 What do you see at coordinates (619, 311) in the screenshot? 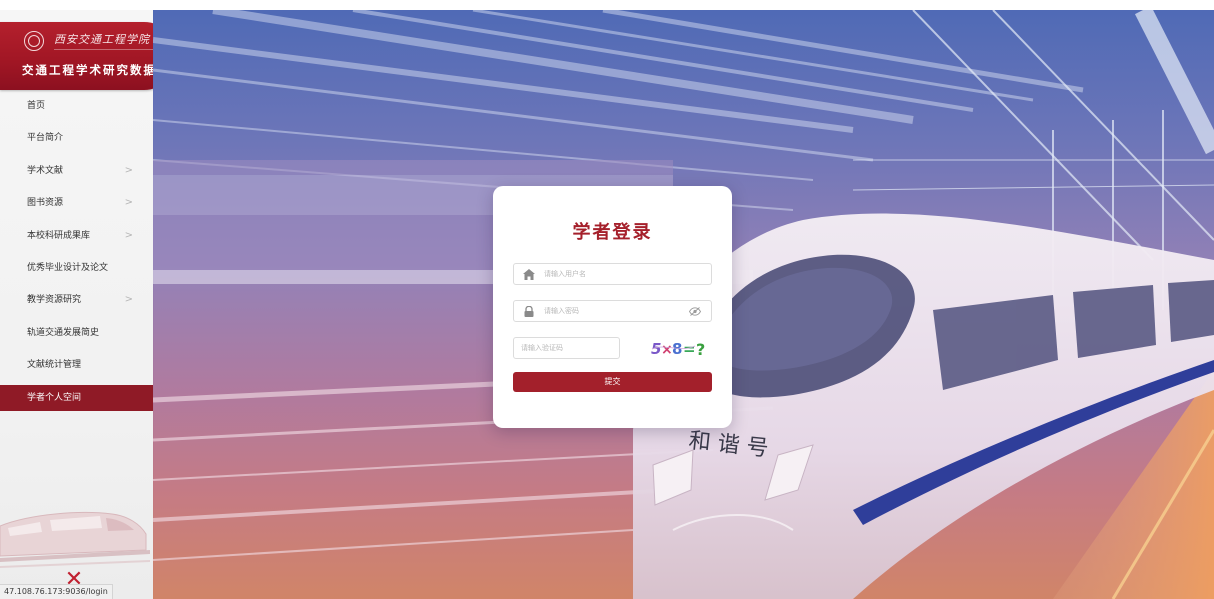
I see `password-input` at bounding box center [619, 311].